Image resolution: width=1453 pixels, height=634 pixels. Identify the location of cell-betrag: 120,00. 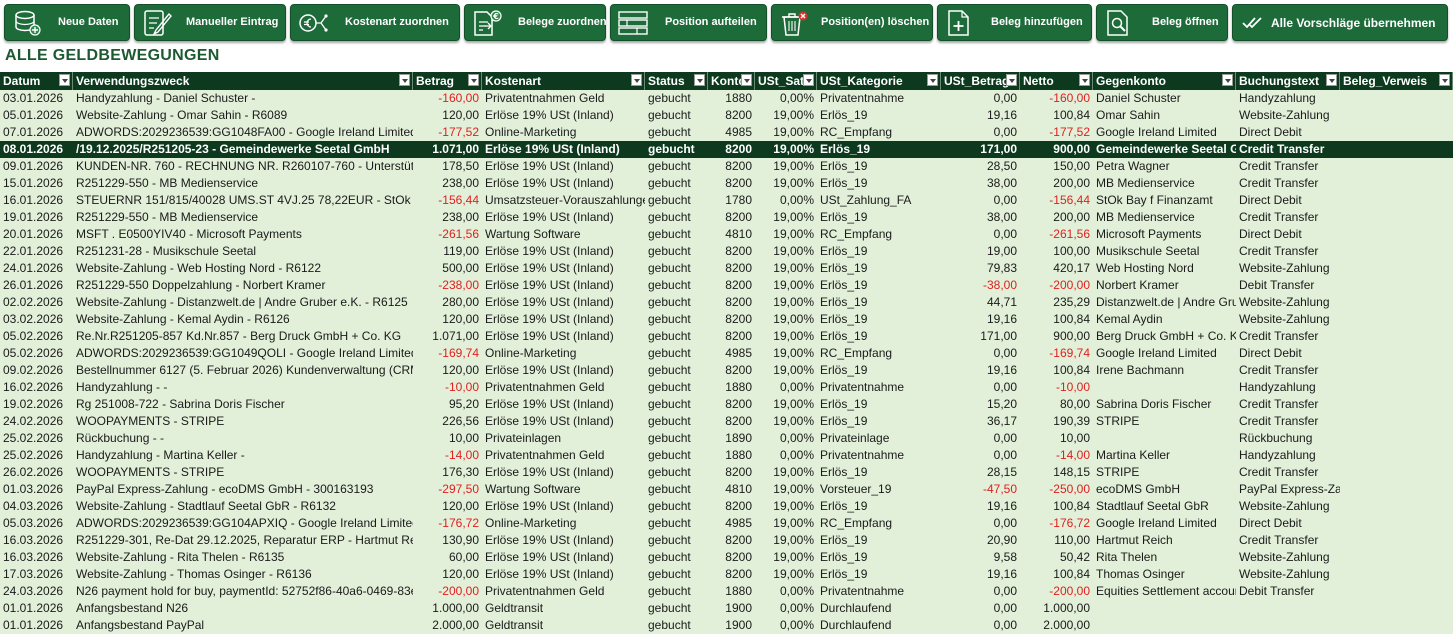
(447, 506).